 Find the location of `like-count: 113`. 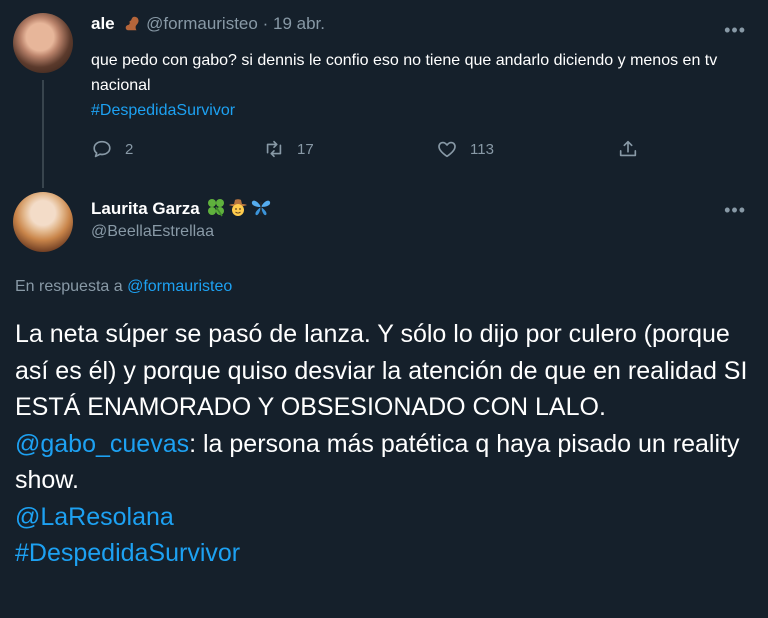

like-count: 113 is located at coordinates (482, 149).